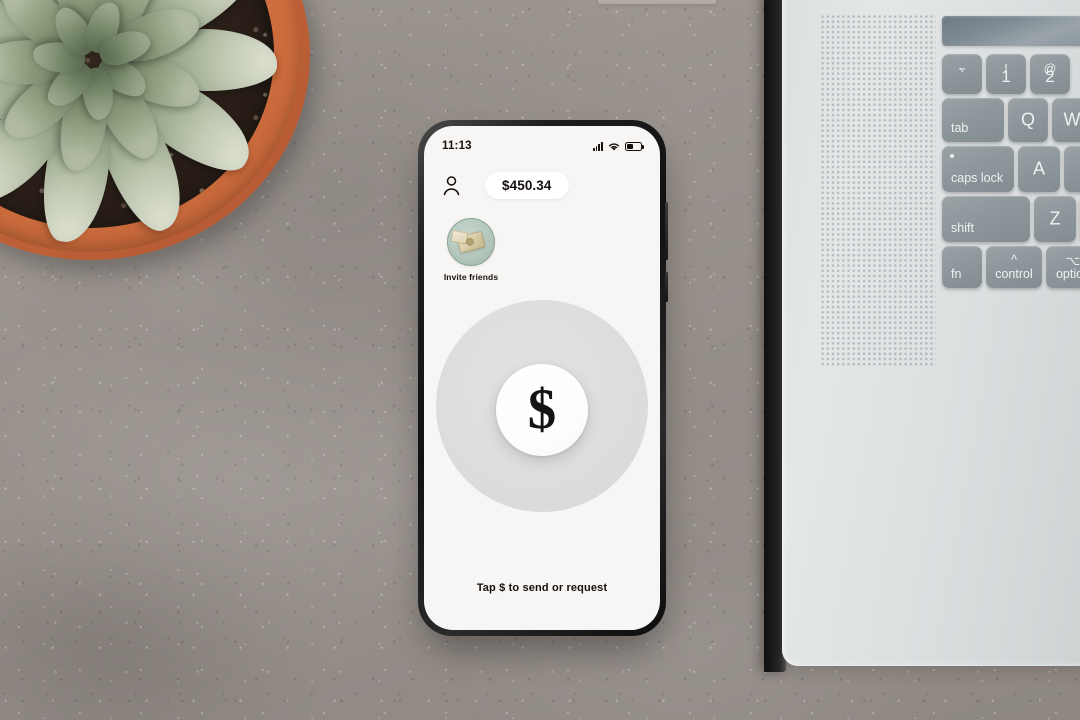 The height and width of the screenshot is (720, 1080). I want to click on key-label: shift, so click(962, 228).